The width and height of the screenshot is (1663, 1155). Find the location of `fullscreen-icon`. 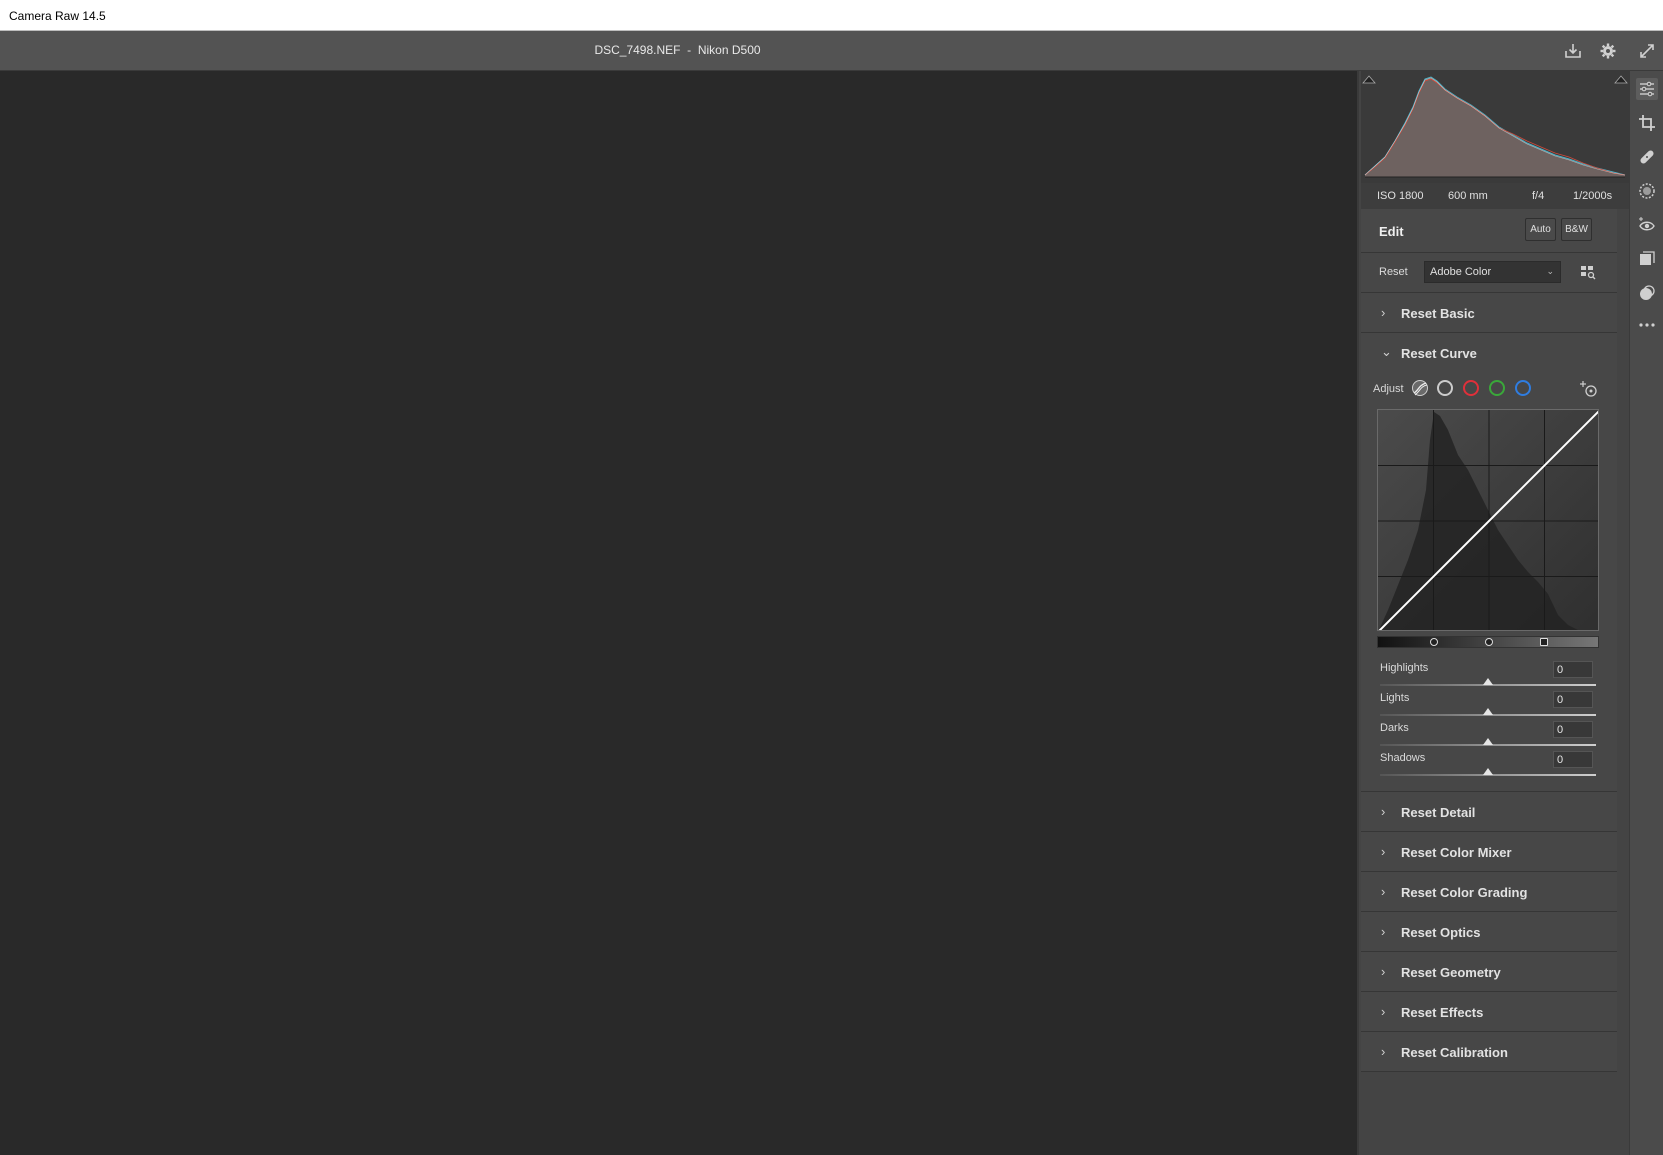

fullscreen-icon is located at coordinates (1647, 51).